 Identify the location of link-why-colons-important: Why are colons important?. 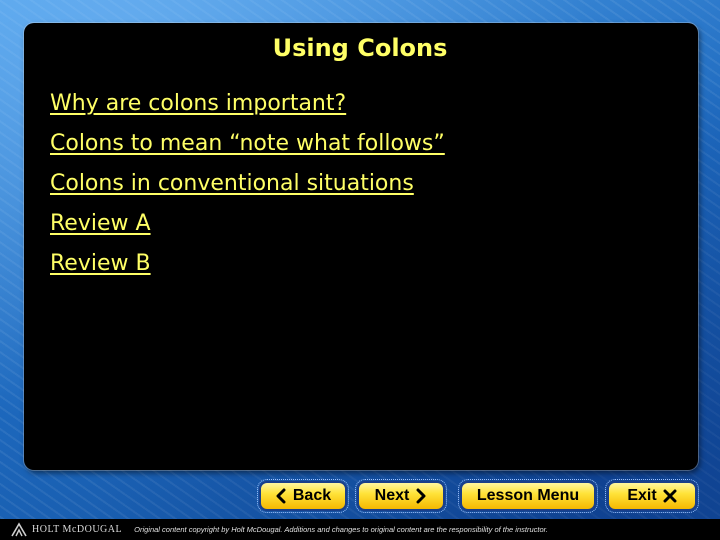
(198, 103).